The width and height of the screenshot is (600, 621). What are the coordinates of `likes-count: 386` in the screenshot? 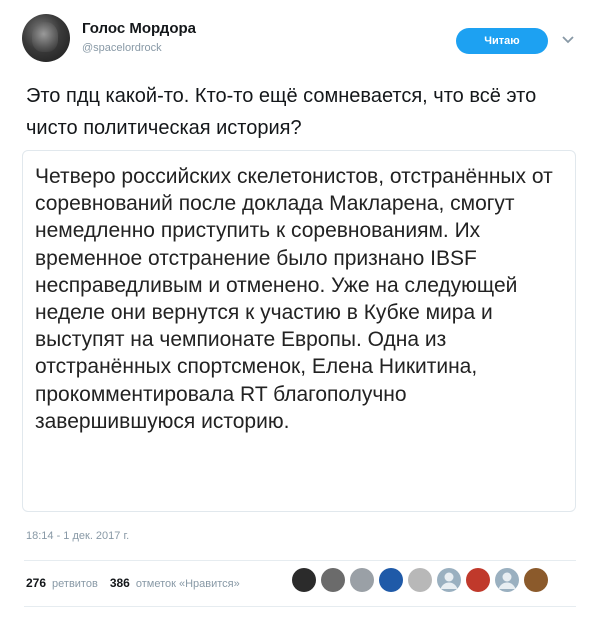 It's located at (120, 583).